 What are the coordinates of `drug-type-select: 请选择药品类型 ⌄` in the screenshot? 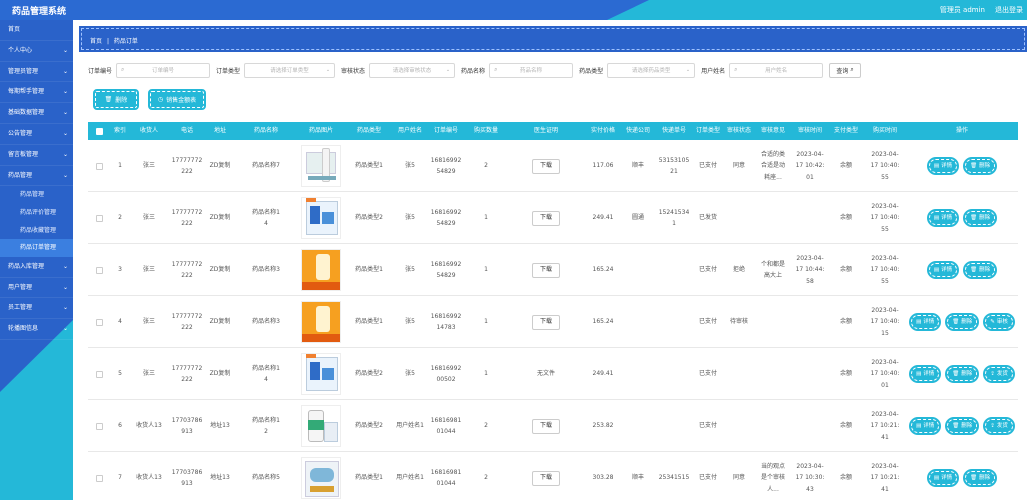 It's located at (651, 70).